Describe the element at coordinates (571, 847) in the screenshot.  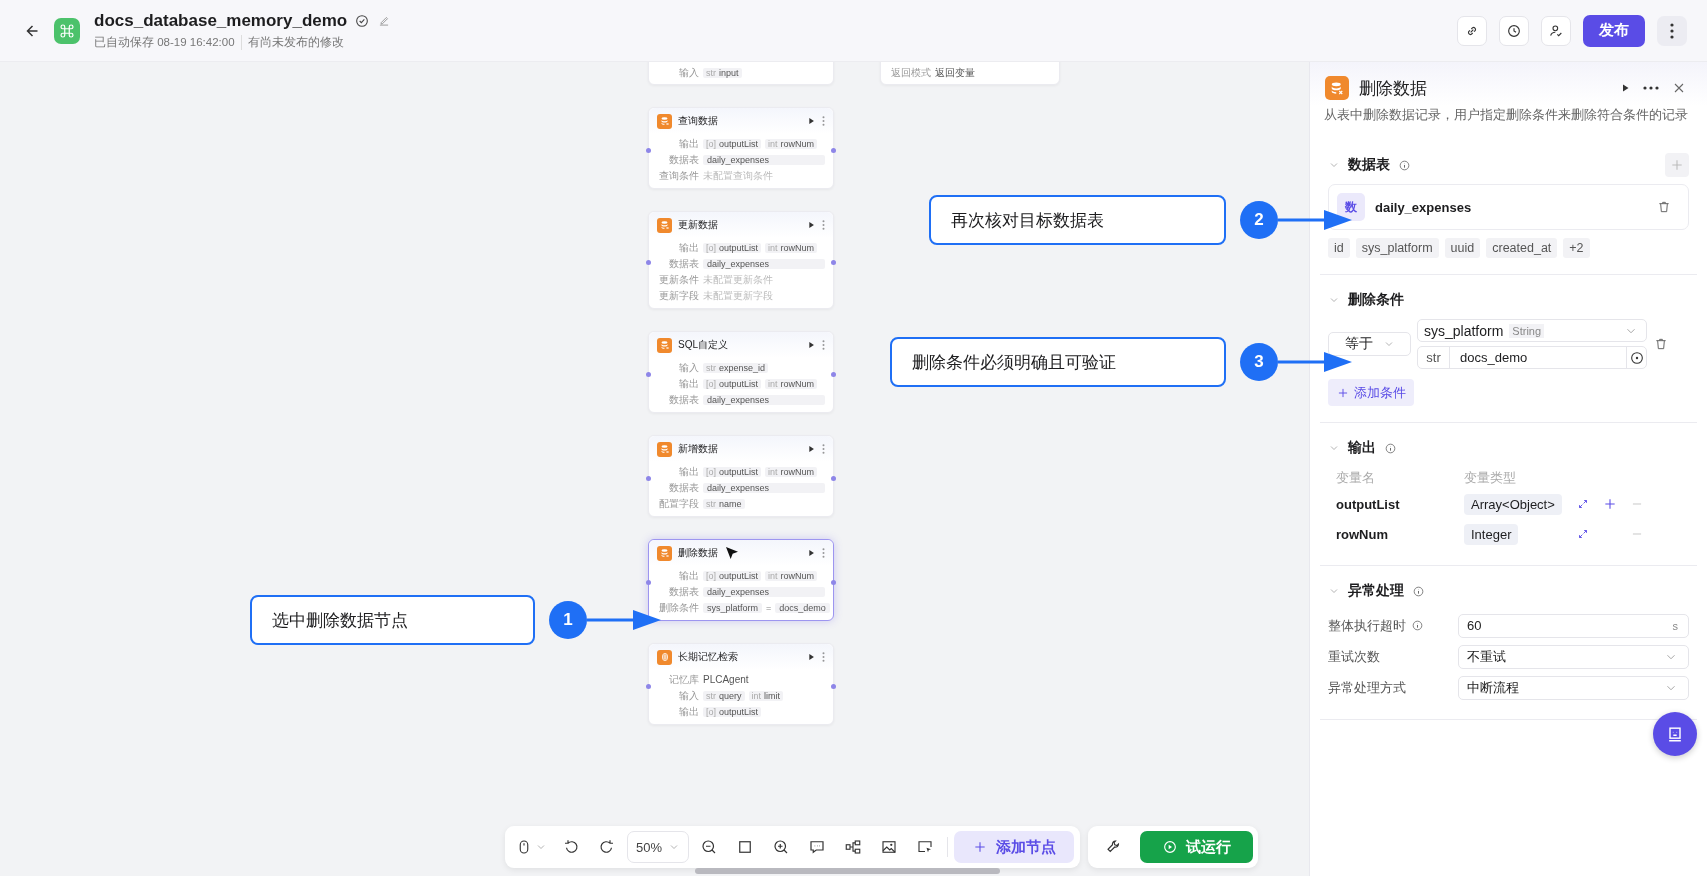
I see `undo-icon` at that location.